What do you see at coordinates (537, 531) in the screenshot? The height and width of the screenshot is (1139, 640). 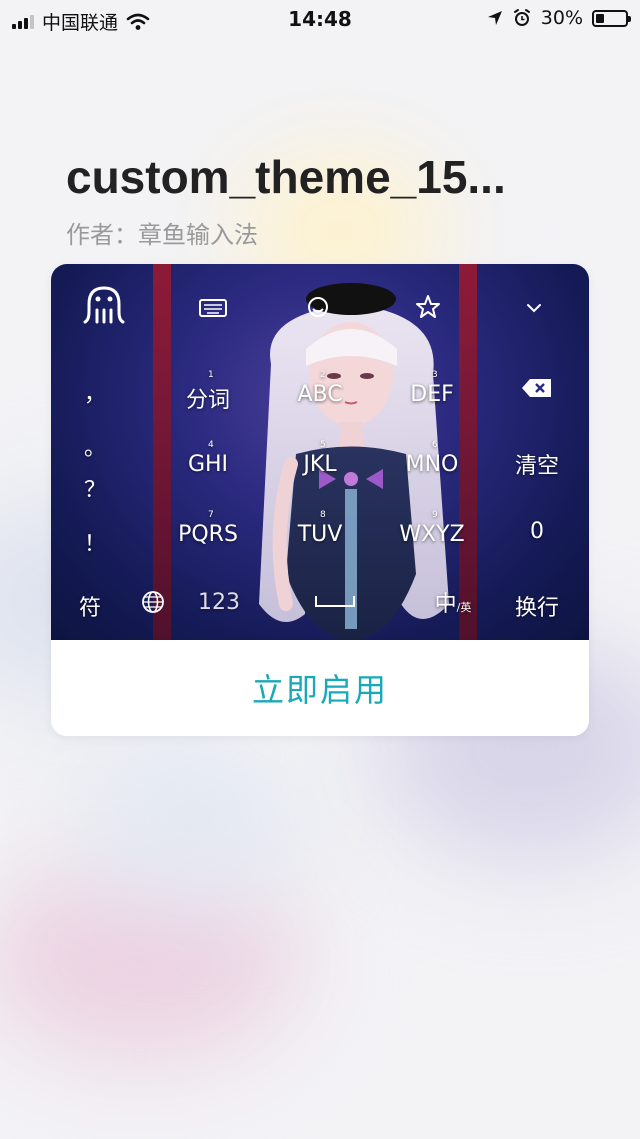 I see `key-0: 0` at bounding box center [537, 531].